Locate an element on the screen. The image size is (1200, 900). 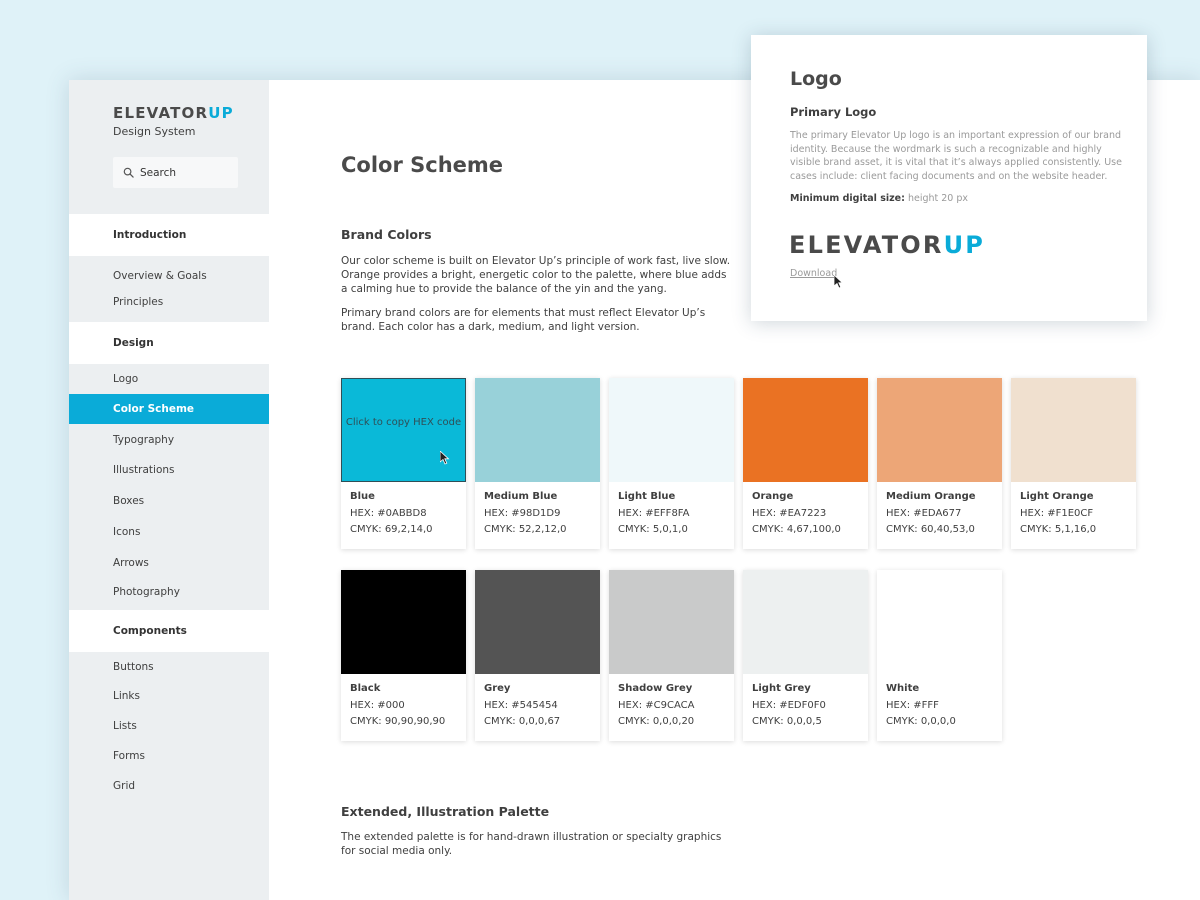
sidebar-item-forms: Forms is located at coordinates (169, 756).